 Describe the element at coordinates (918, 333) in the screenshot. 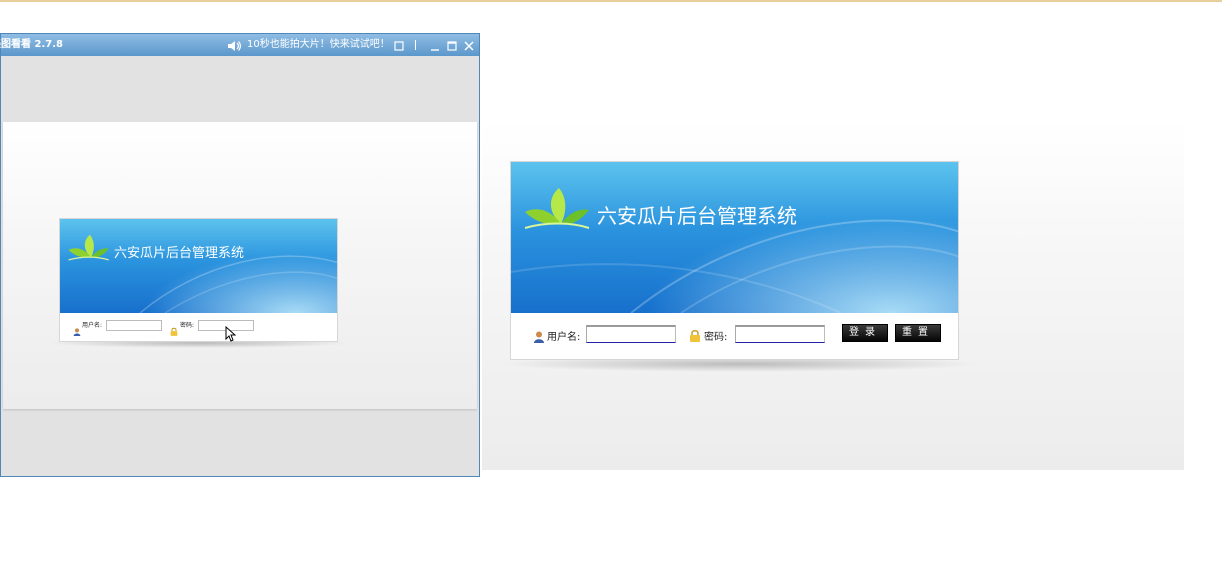

I see `reset-button: 重置` at that location.